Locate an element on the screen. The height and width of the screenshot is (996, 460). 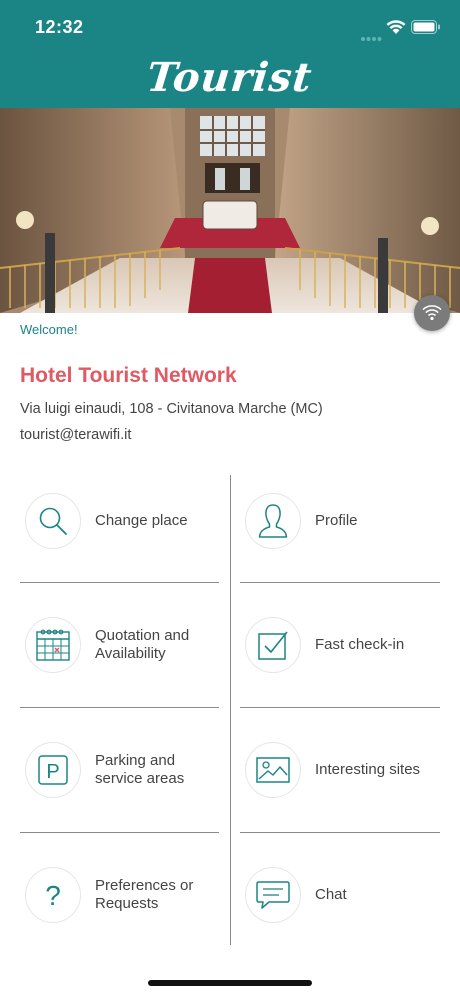
wifi-status-icon is located at coordinates (396, 29).